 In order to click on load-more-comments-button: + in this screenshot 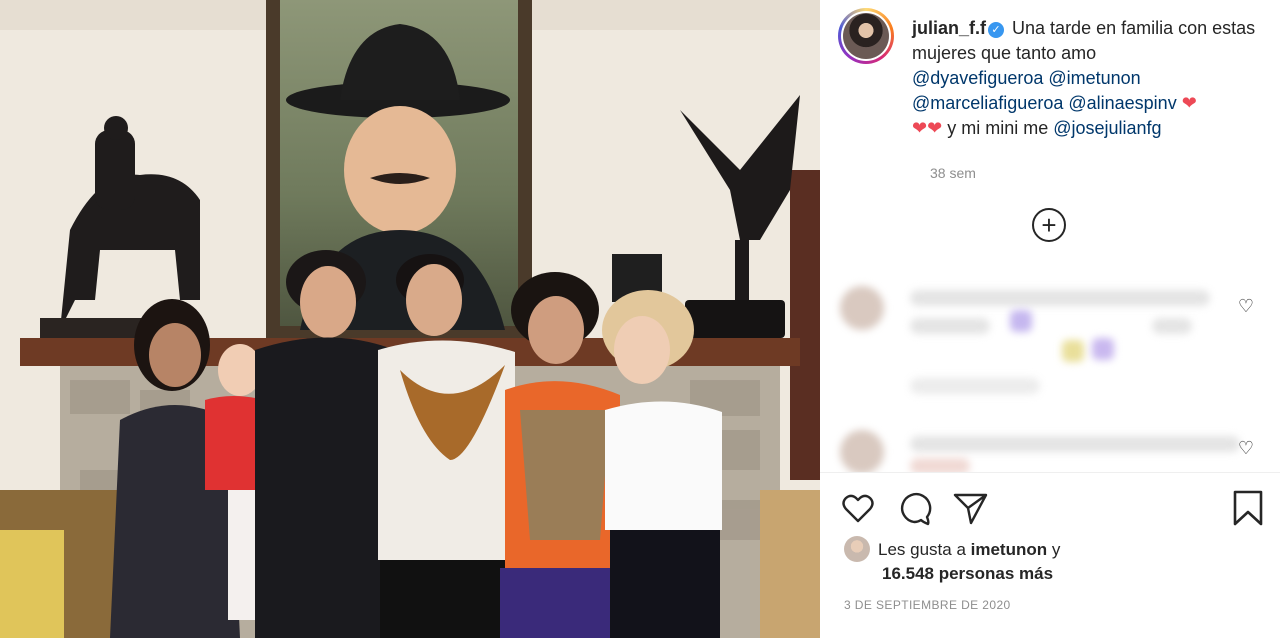, I will do `click(1049, 225)`.